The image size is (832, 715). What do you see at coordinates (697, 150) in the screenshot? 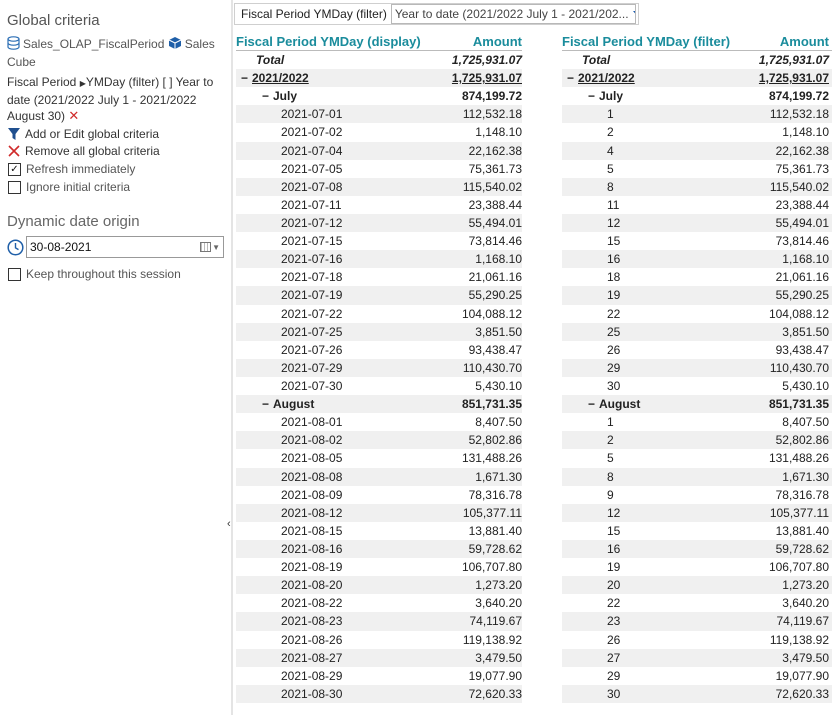
I see `table-row: 4 22,162.38` at bounding box center [697, 150].